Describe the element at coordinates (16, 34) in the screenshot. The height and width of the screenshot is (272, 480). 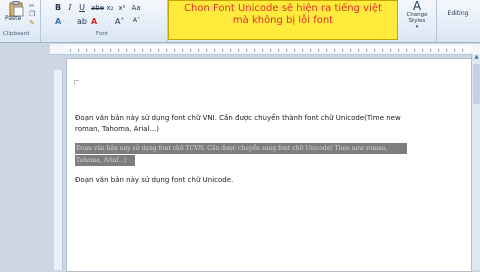
I see `clipboard-group-label: Clipboard` at that location.